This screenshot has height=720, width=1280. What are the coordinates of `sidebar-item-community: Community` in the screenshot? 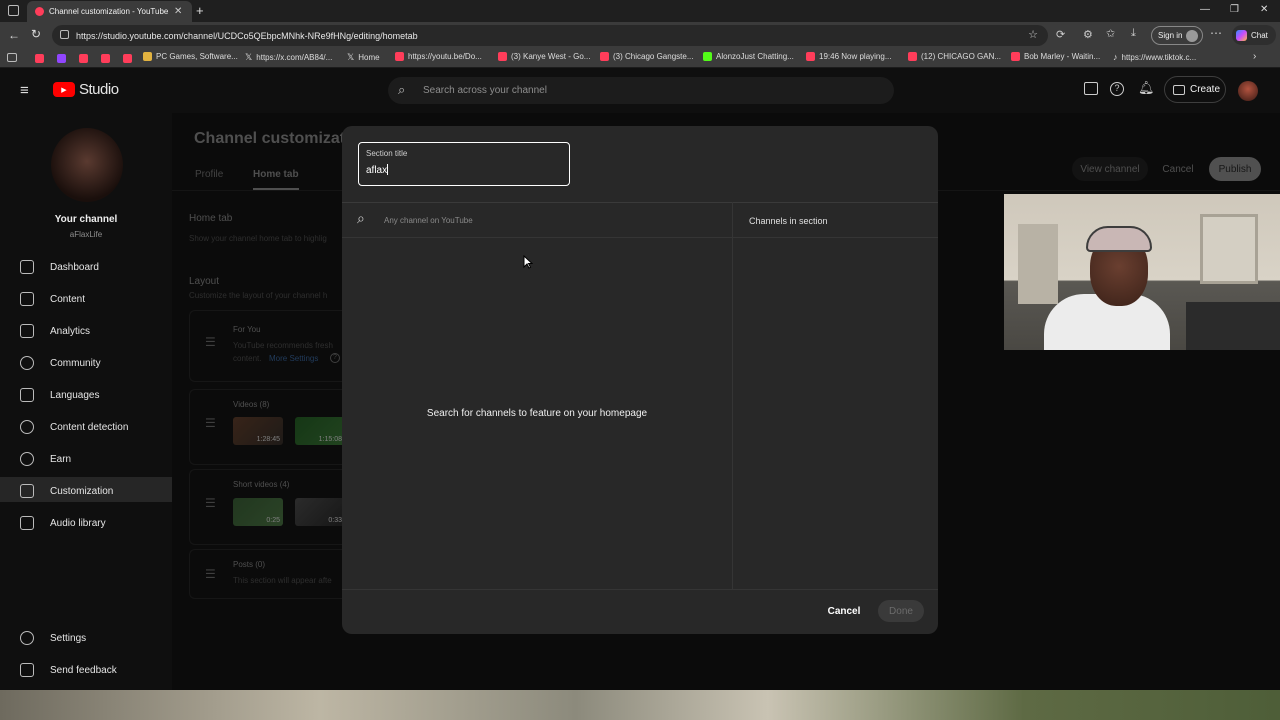 It's located at (60, 363).